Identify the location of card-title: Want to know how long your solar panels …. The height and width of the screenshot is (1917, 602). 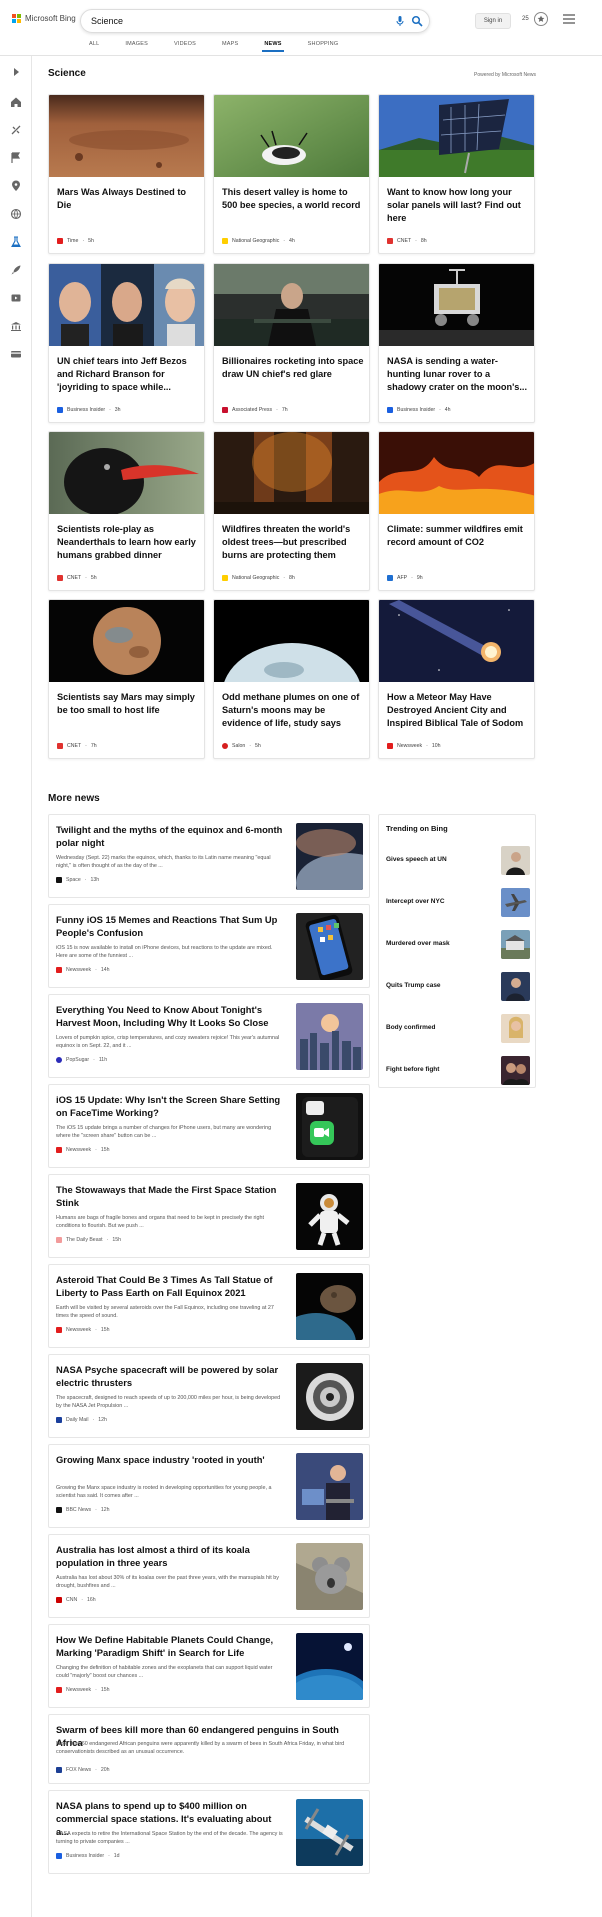
(458, 205).